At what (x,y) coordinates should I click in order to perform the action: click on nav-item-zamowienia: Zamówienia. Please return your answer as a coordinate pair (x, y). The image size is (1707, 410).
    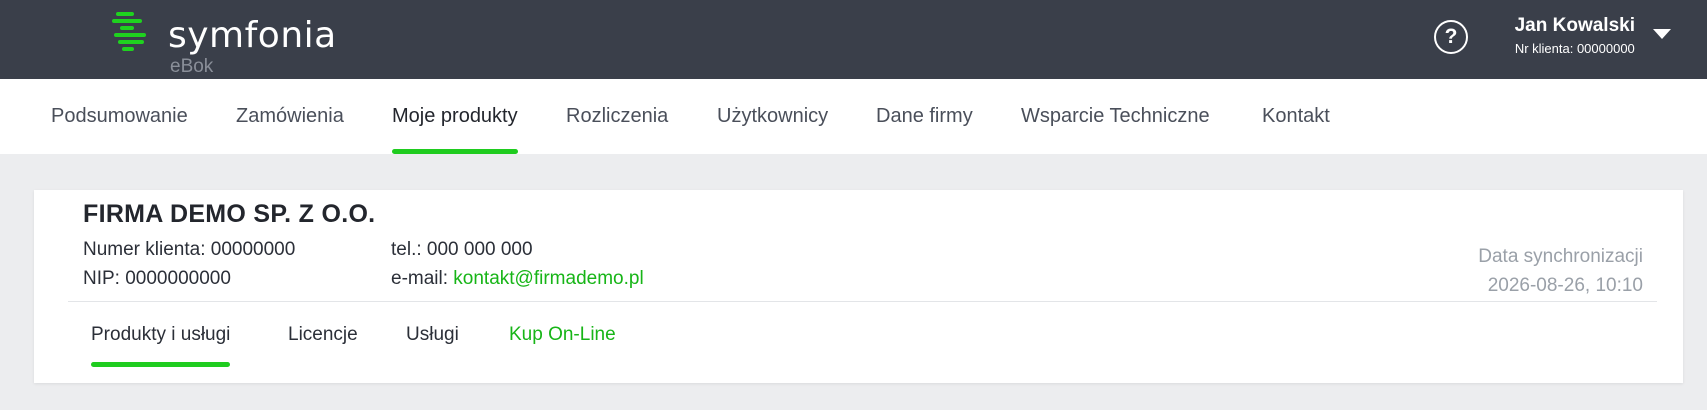
    Looking at the image, I should click on (290, 116).